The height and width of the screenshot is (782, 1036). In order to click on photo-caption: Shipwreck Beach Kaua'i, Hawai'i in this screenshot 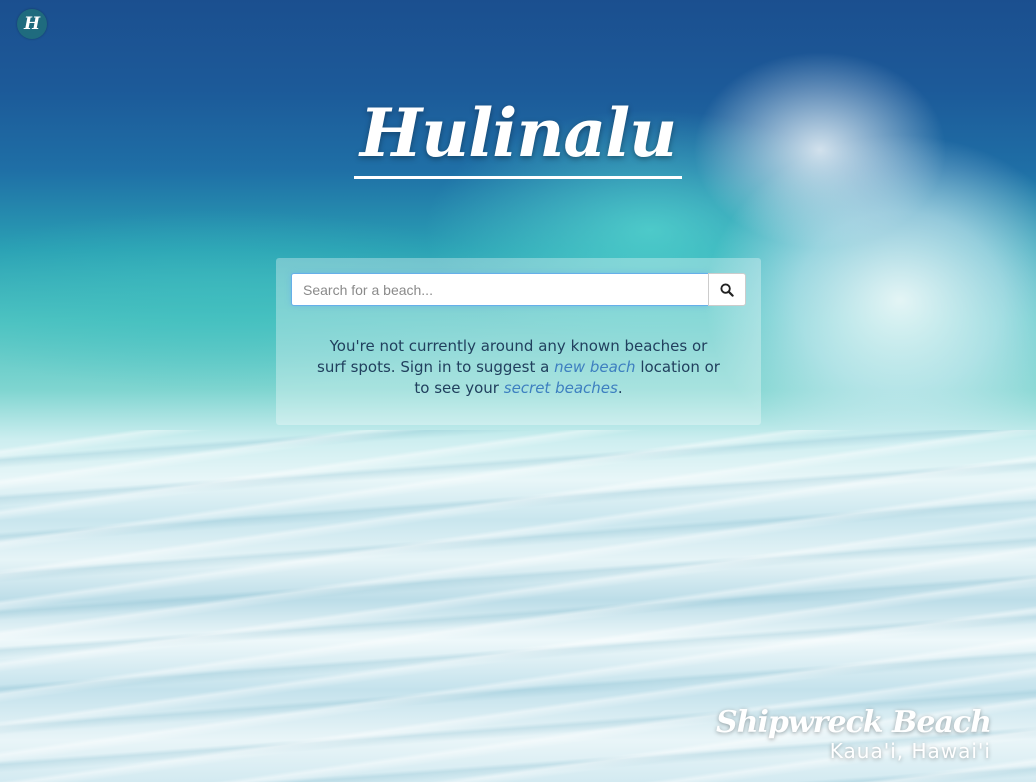, I will do `click(853, 733)`.